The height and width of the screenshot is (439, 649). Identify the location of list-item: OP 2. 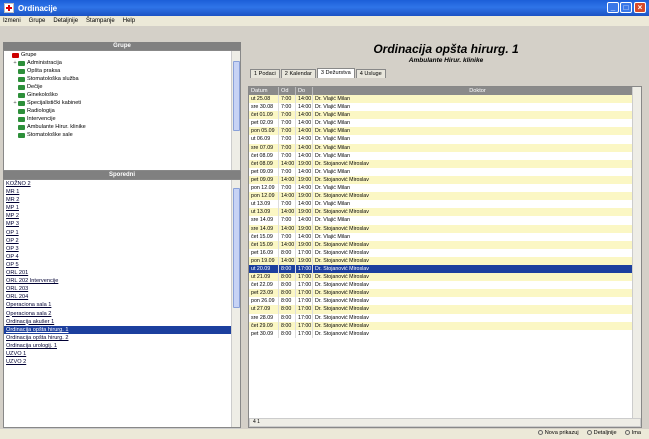
(122, 241).